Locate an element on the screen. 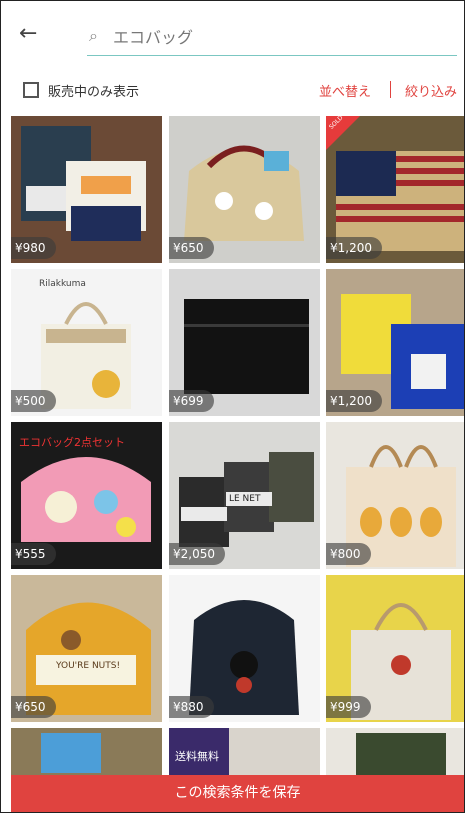 Image resolution: width=465 pixels, height=813 pixels. on-sale-only-label: 販売中のみ表示 is located at coordinates (93, 90).